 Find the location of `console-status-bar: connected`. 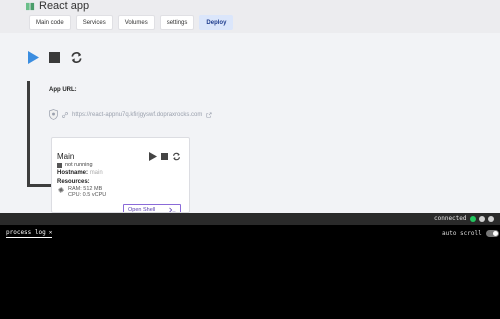

console-status-bar: connected is located at coordinates (250, 219).